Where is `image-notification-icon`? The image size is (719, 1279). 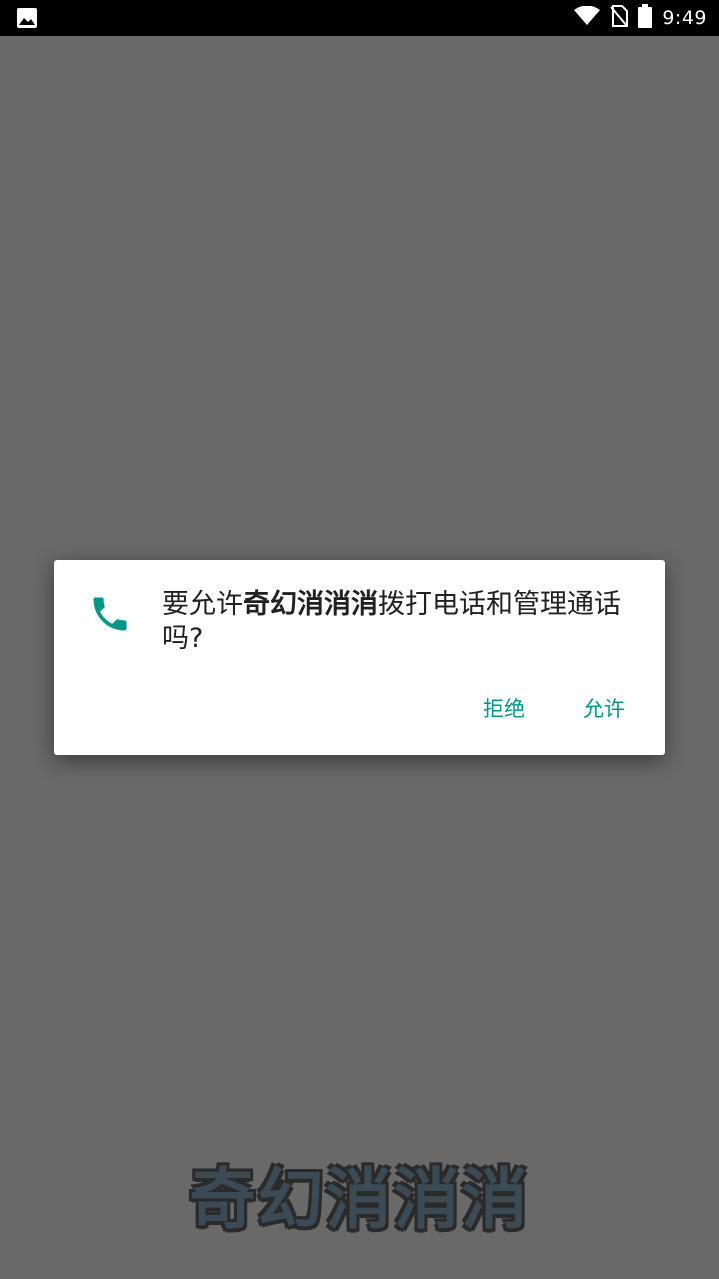 image-notification-icon is located at coordinates (27, 18).